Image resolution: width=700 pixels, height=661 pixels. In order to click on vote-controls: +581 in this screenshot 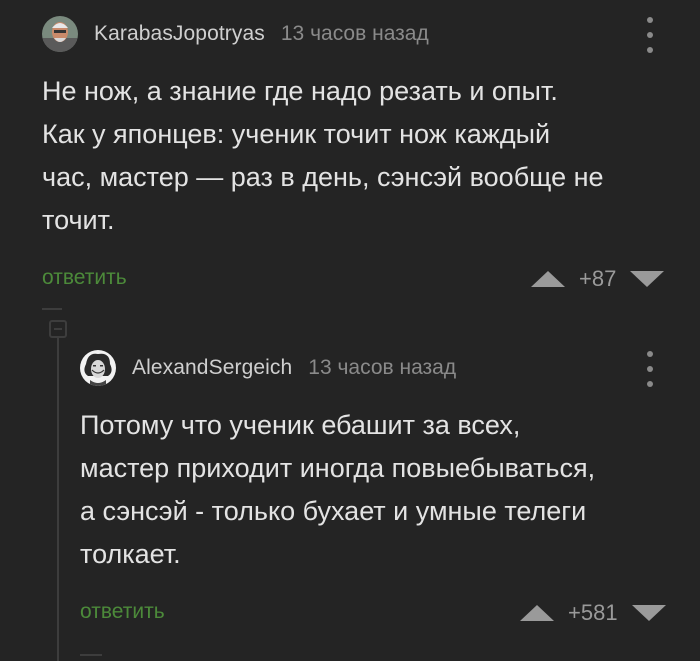, I will do `click(593, 613)`.